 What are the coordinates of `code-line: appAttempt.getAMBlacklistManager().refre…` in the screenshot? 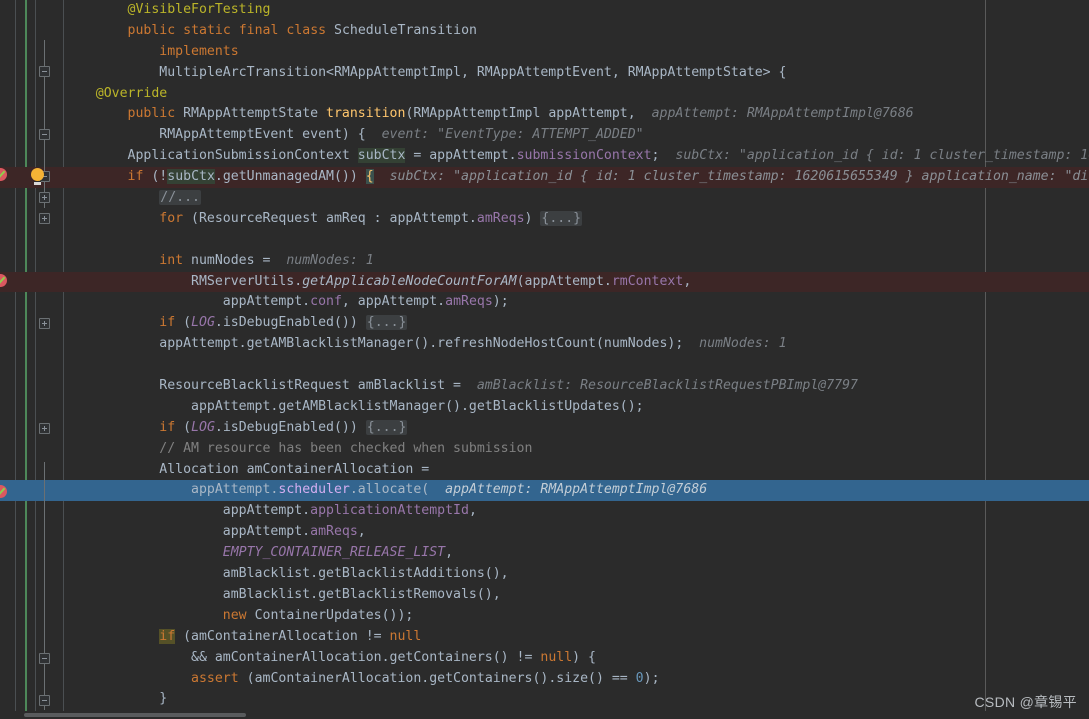 It's located at (544, 344).